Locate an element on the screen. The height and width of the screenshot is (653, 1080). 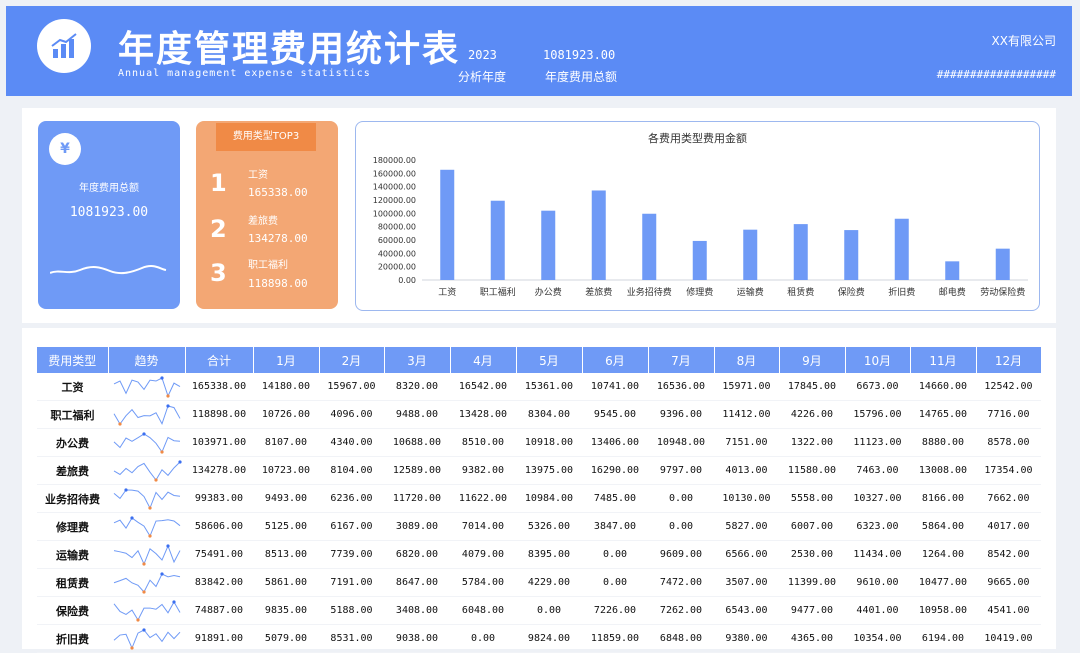
month-value-cell: 2530.00 is located at coordinates (812, 554).